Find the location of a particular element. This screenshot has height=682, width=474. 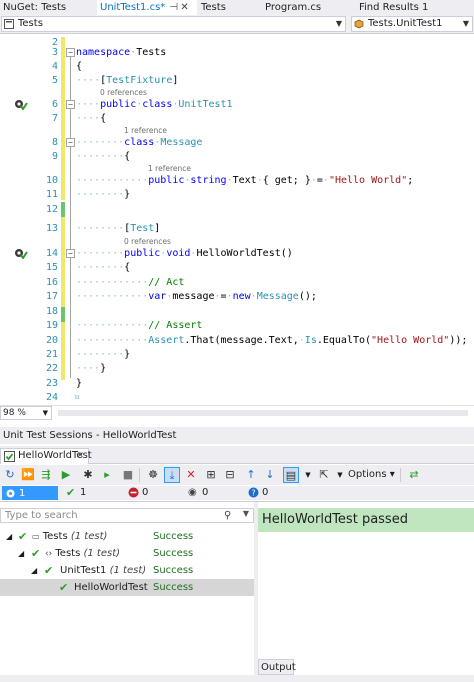

collapse-all-icon: ⊟ is located at coordinates (230, 475).